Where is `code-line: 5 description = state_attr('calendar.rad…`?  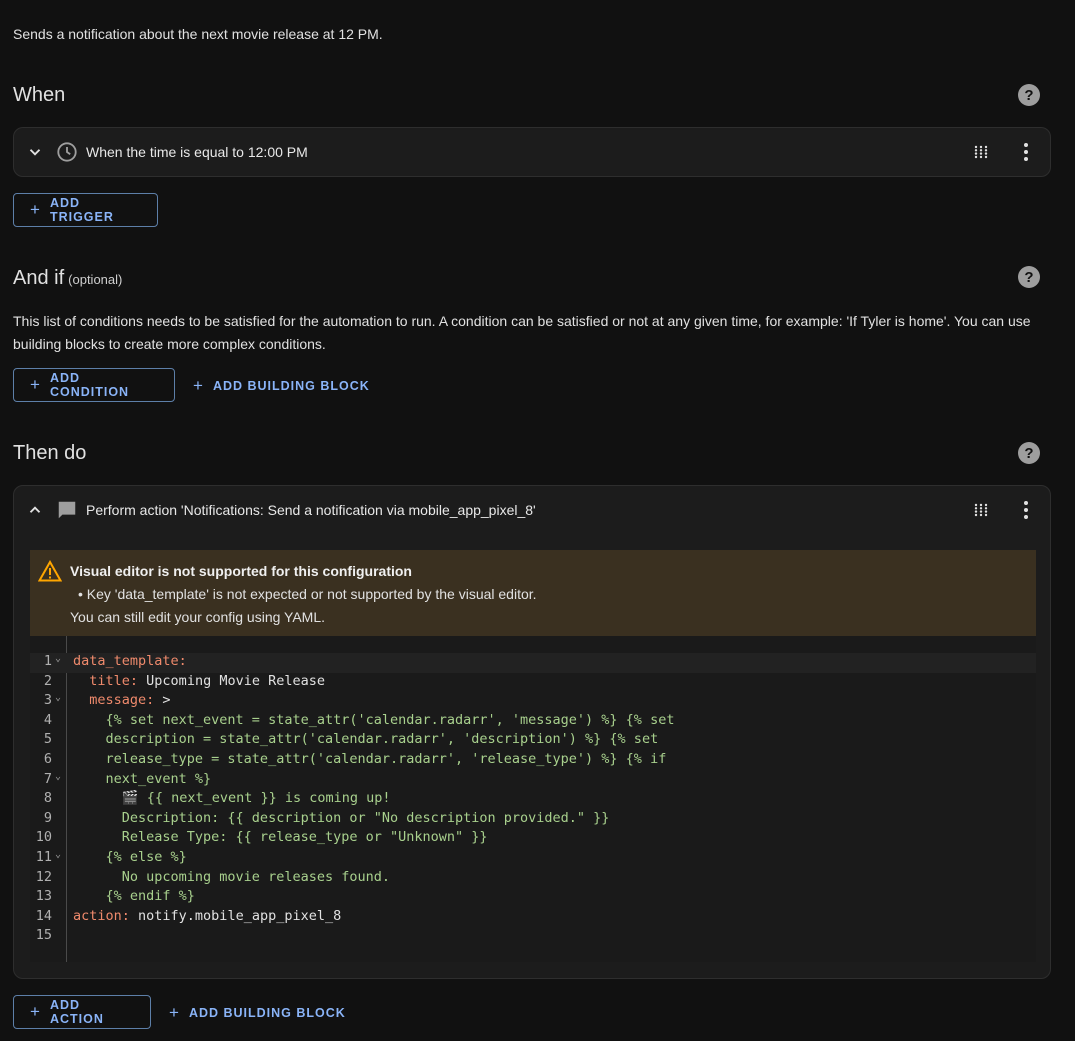 code-line: 5 description = state_attr('calendar.rad… is located at coordinates (533, 741).